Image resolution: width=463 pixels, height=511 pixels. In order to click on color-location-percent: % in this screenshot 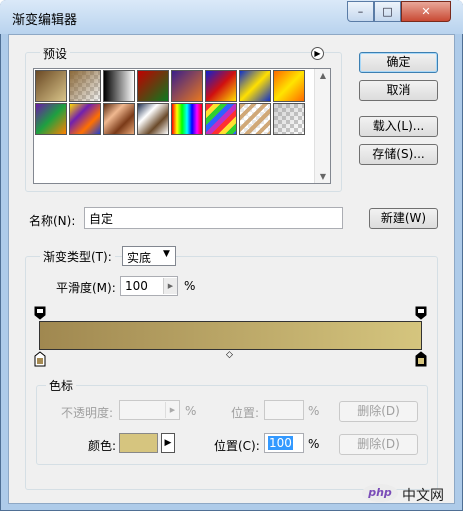, I will do `click(314, 444)`.